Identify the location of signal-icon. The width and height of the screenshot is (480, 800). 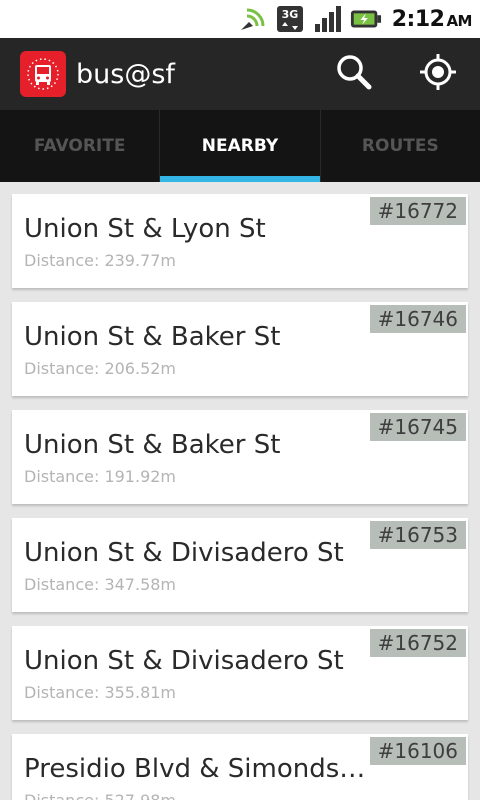
(328, 19).